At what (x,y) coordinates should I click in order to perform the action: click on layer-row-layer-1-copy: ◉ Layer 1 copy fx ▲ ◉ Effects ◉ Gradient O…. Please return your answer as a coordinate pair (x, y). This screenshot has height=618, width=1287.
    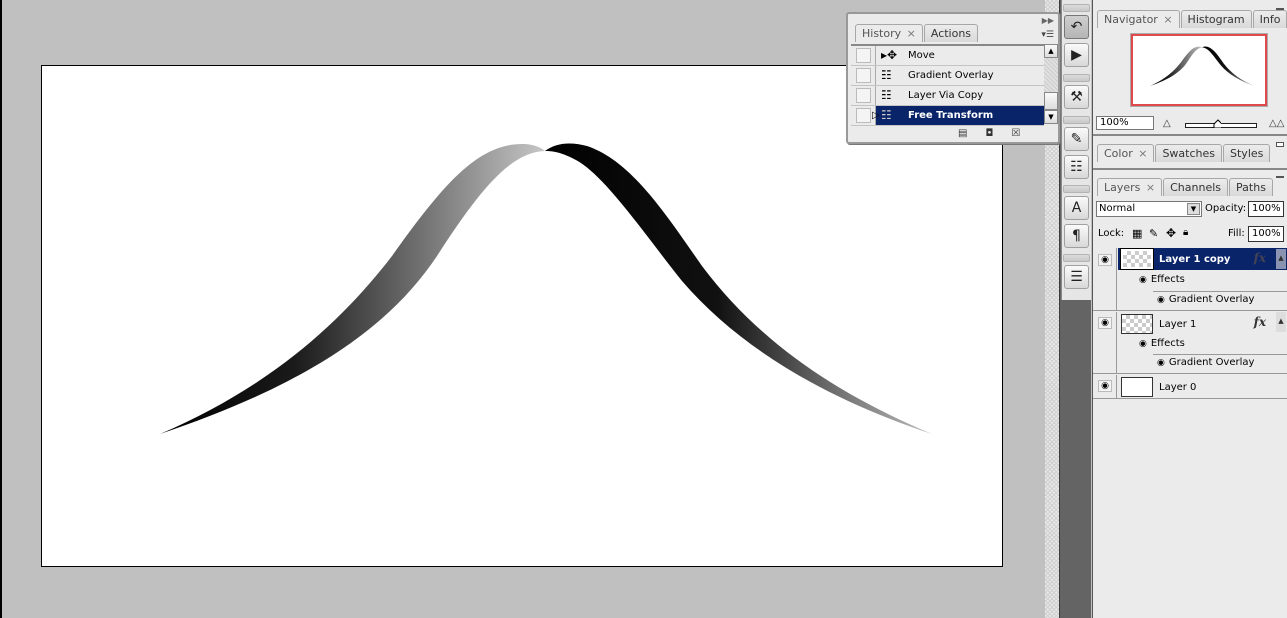
    Looking at the image, I should click on (1190, 279).